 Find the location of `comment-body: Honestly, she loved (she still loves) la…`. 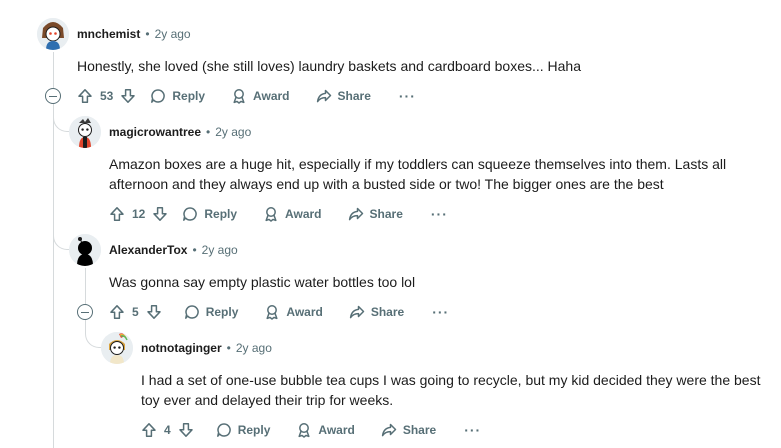

comment-body: Honestly, she loved (she still loves) la… is located at coordinates (329, 66).